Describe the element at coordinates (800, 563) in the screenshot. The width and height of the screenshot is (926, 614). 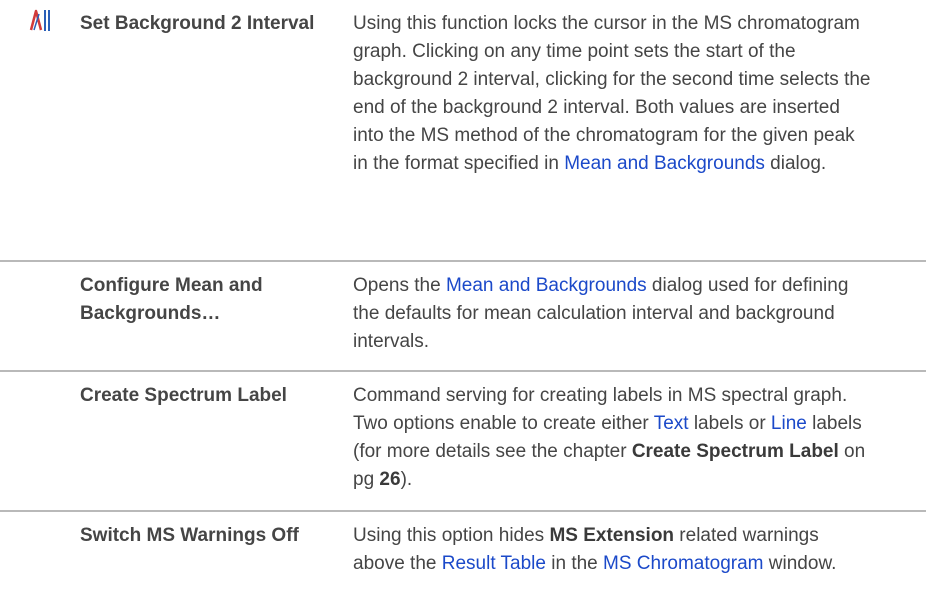
I see `description-text: window.` at that location.